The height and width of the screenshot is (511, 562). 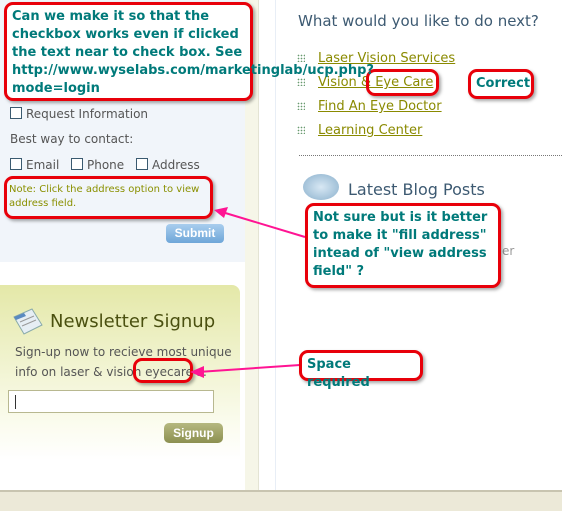 What do you see at coordinates (361, 370) in the screenshot?
I see `annotation-space-required: Space required` at bounding box center [361, 370].